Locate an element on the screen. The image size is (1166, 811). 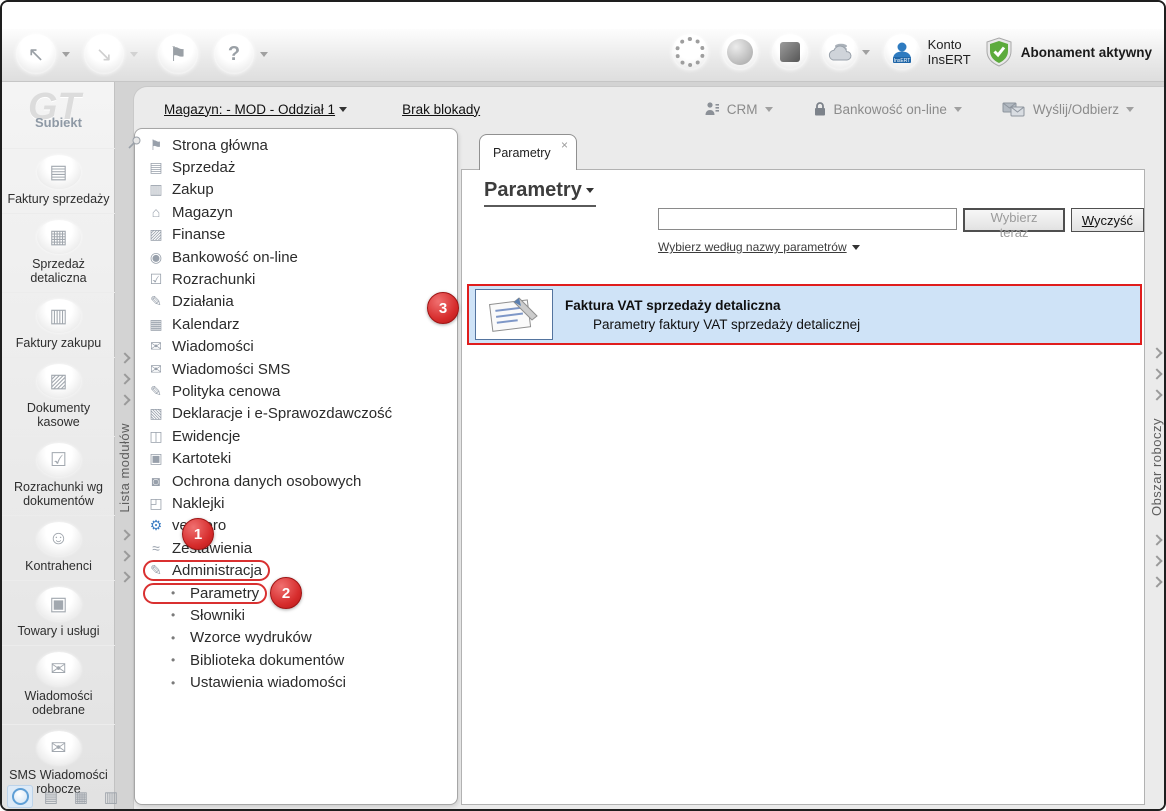
tree-item-label: Wzorce wydruków is located at coordinates (251, 638).